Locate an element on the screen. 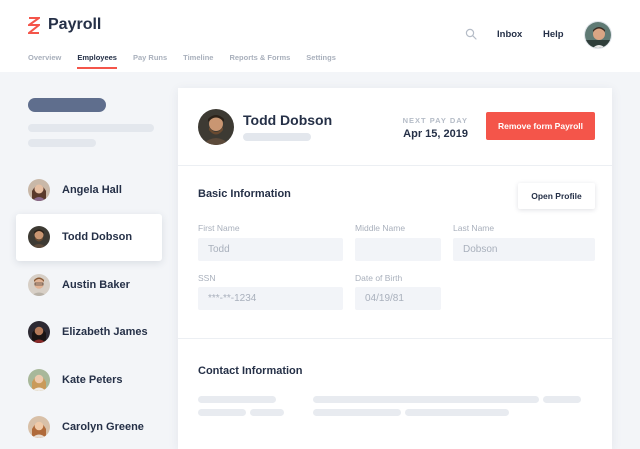 Image resolution: width=640 pixels, height=449 pixels. remove-from-payroll-button: Remove form Payroll is located at coordinates (540, 126).